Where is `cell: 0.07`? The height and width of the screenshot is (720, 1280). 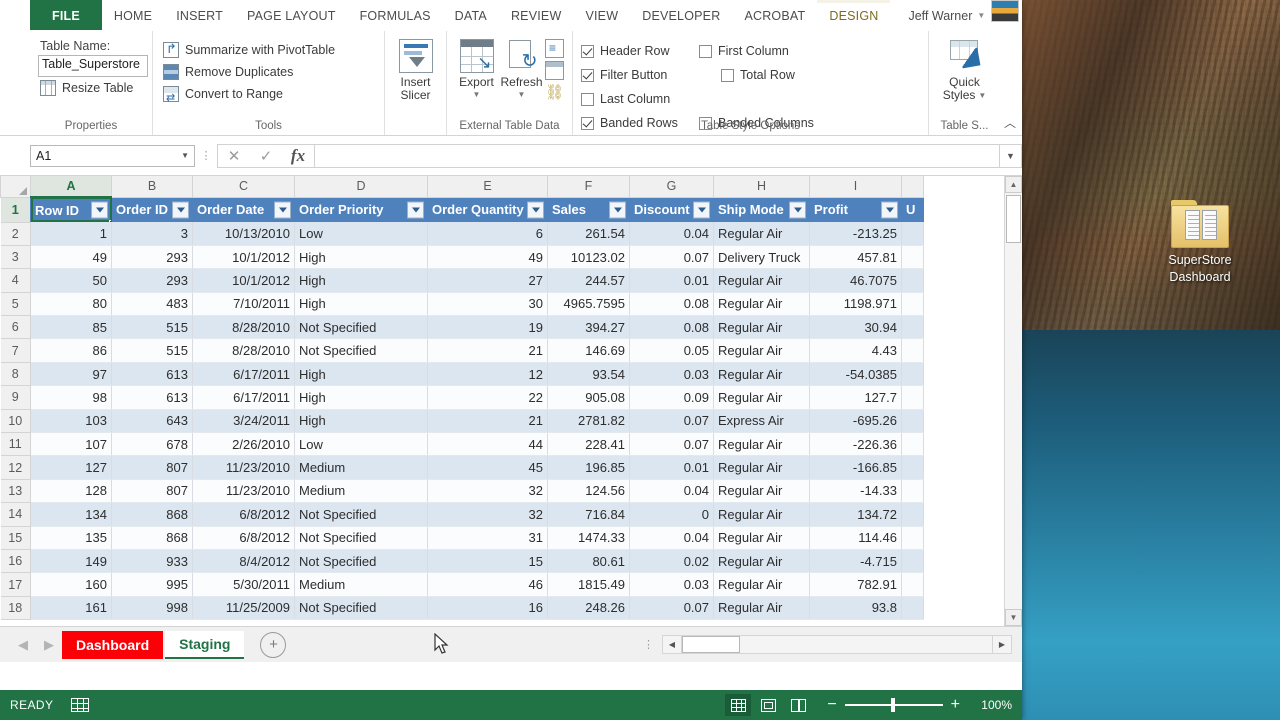 cell: 0.07 is located at coordinates (671, 257).